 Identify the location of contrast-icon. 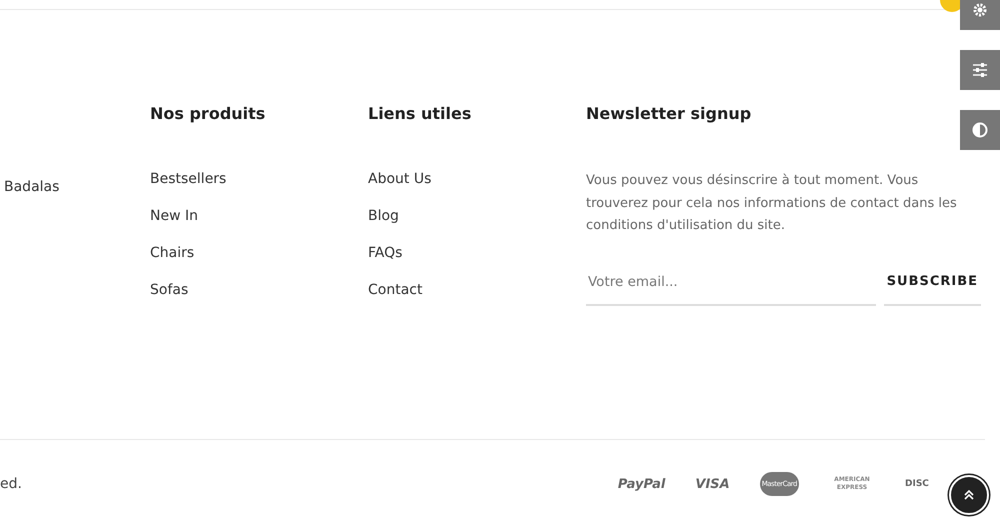
(980, 130).